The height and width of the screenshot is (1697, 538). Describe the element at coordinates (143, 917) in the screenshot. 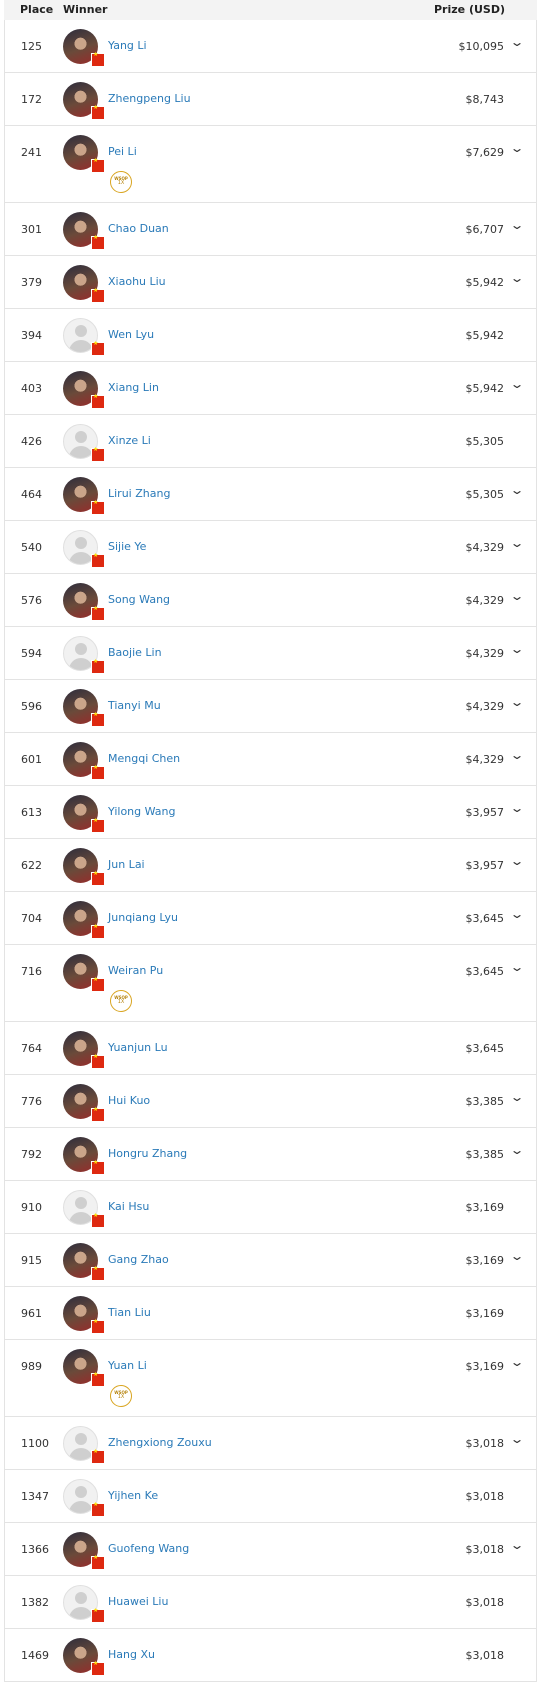

I see `player-name-link: Junqiang Lyu` at that location.